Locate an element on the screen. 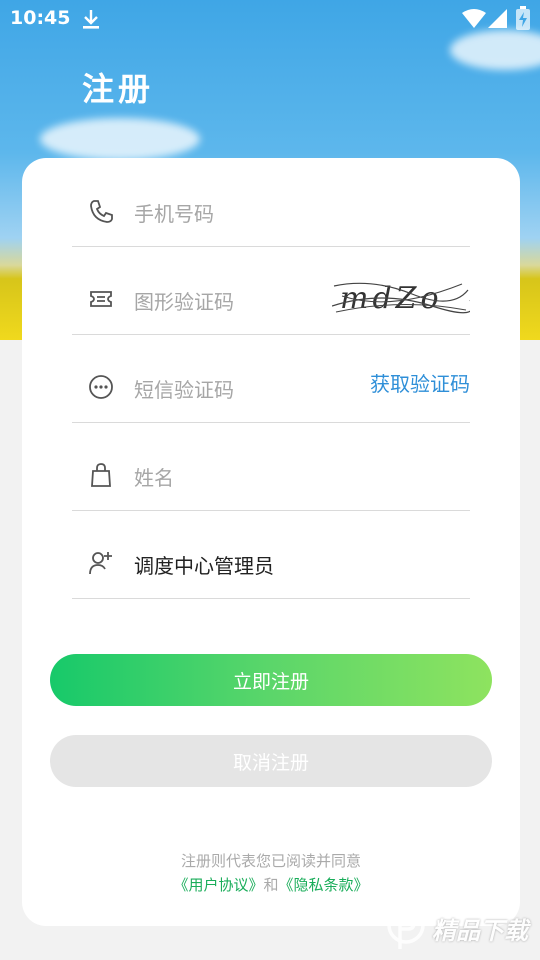 This screenshot has width=540, height=960. captcha-field: 图形验证码 mdZo is located at coordinates (271, 290).